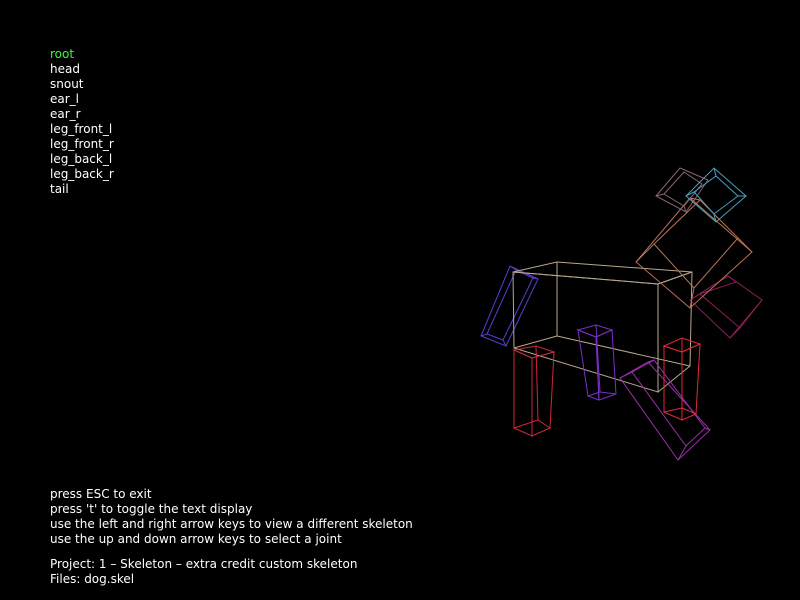 This screenshot has width=800, height=600. What do you see at coordinates (596, 362) in the screenshot?
I see `leg-front-r-bone` at bounding box center [596, 362].